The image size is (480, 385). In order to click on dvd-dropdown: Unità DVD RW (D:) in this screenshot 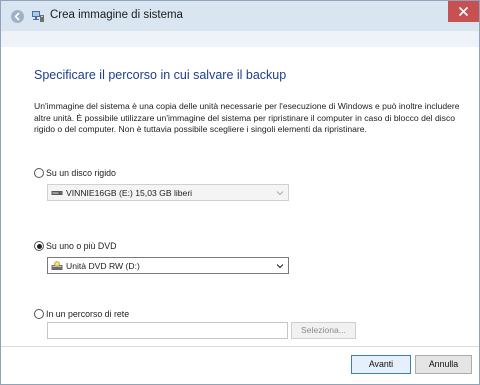, I will do `click(168, 265)`.